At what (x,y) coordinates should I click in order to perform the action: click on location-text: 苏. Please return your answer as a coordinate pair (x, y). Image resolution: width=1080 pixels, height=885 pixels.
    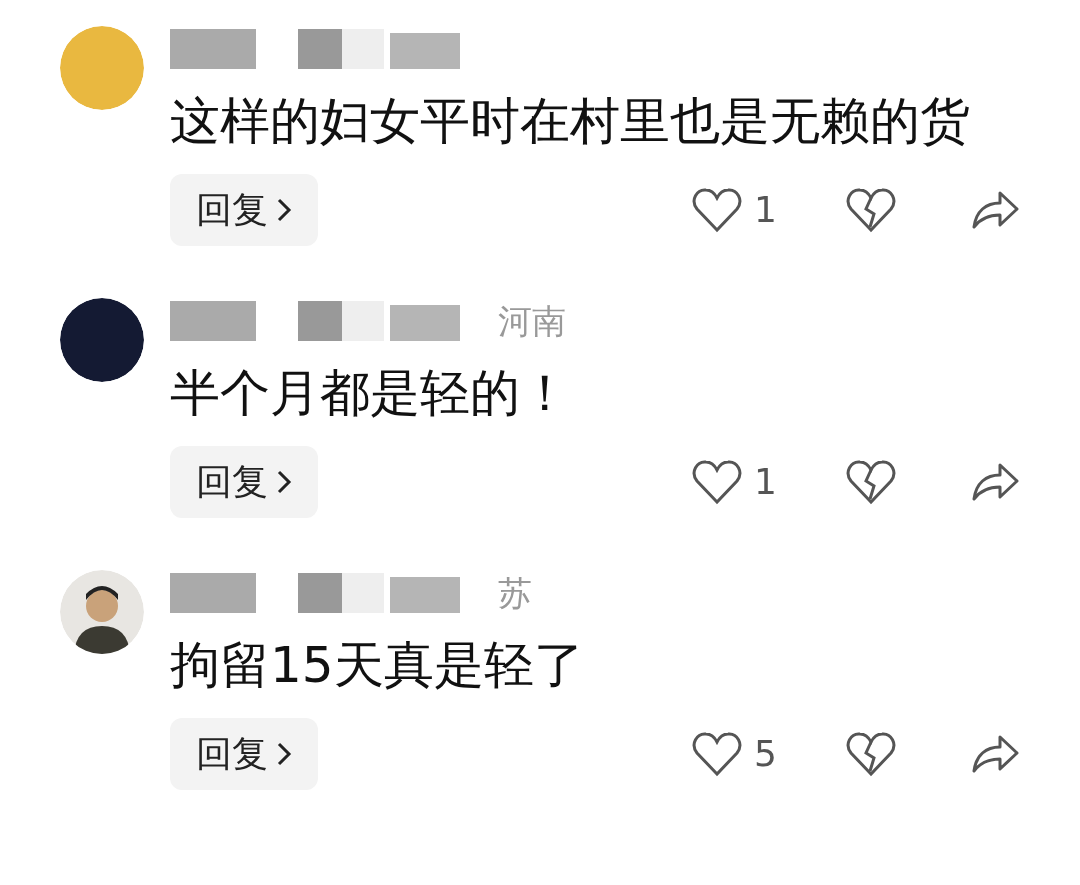
    Looking at the image, I should click on (515, 593).